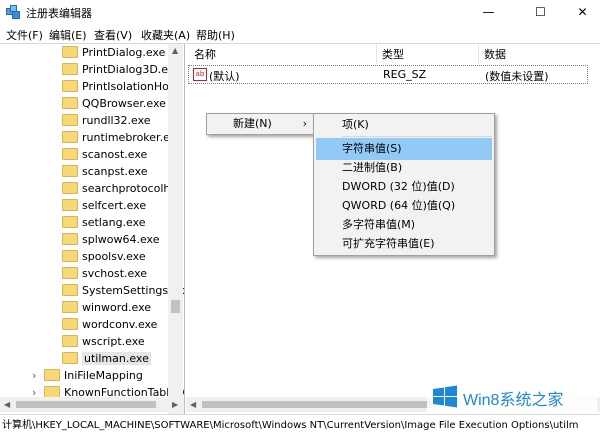 This screenshot has height=436, width=600. Describe the element at coordinates (200, 74) in the screenshot. I see `string-value-icon: ab` at that location.